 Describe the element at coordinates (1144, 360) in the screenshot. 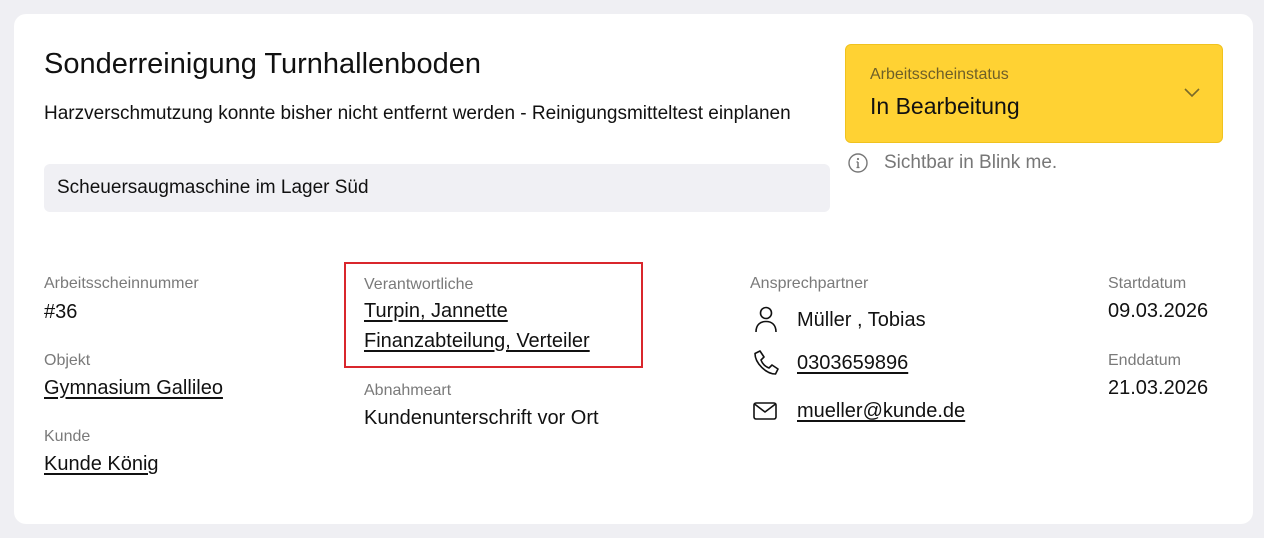

I see `end-date-label: Enddatum` at that location.